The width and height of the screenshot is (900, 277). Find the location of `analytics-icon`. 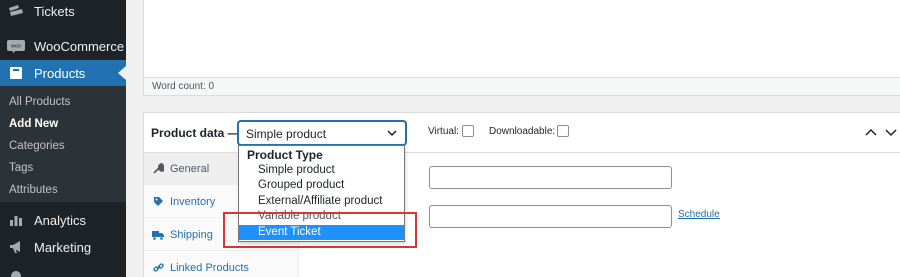

analytics-icon is located at coordinates (16, 220).